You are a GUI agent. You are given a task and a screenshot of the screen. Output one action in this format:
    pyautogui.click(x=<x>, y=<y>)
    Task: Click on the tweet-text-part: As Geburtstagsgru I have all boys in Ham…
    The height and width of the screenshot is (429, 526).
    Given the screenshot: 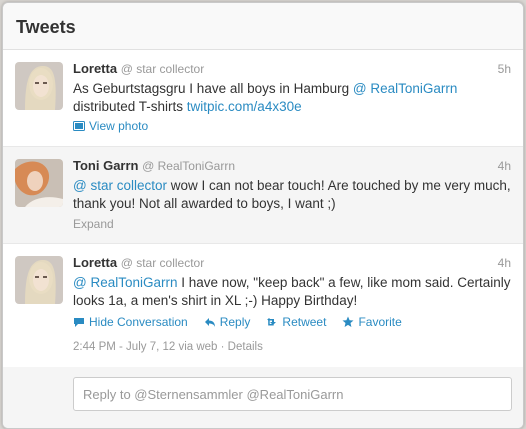 What is the action you would take?
    pyautogui.click(x=213, y=88)
    